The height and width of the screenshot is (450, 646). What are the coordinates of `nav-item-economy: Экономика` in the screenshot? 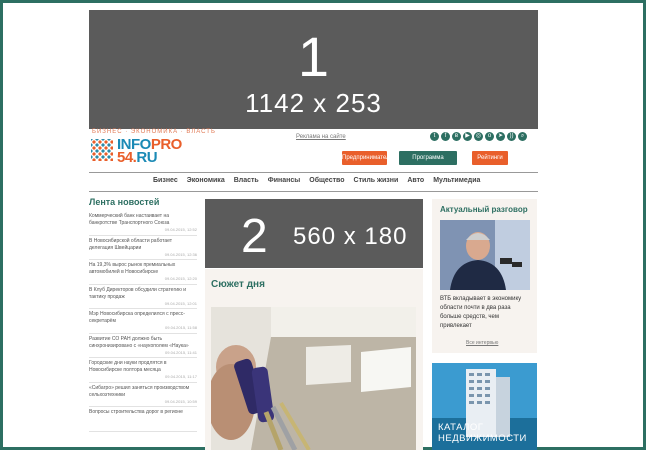 It's located at (206, 180).